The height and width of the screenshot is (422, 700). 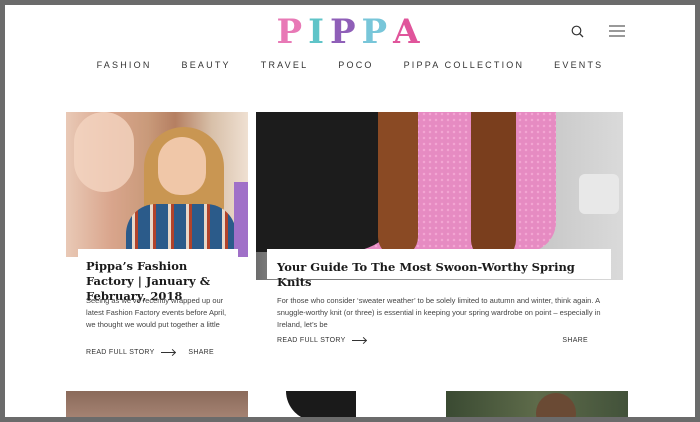 I want to click on site-logo: P I P P A, so click(x=348, y=32).